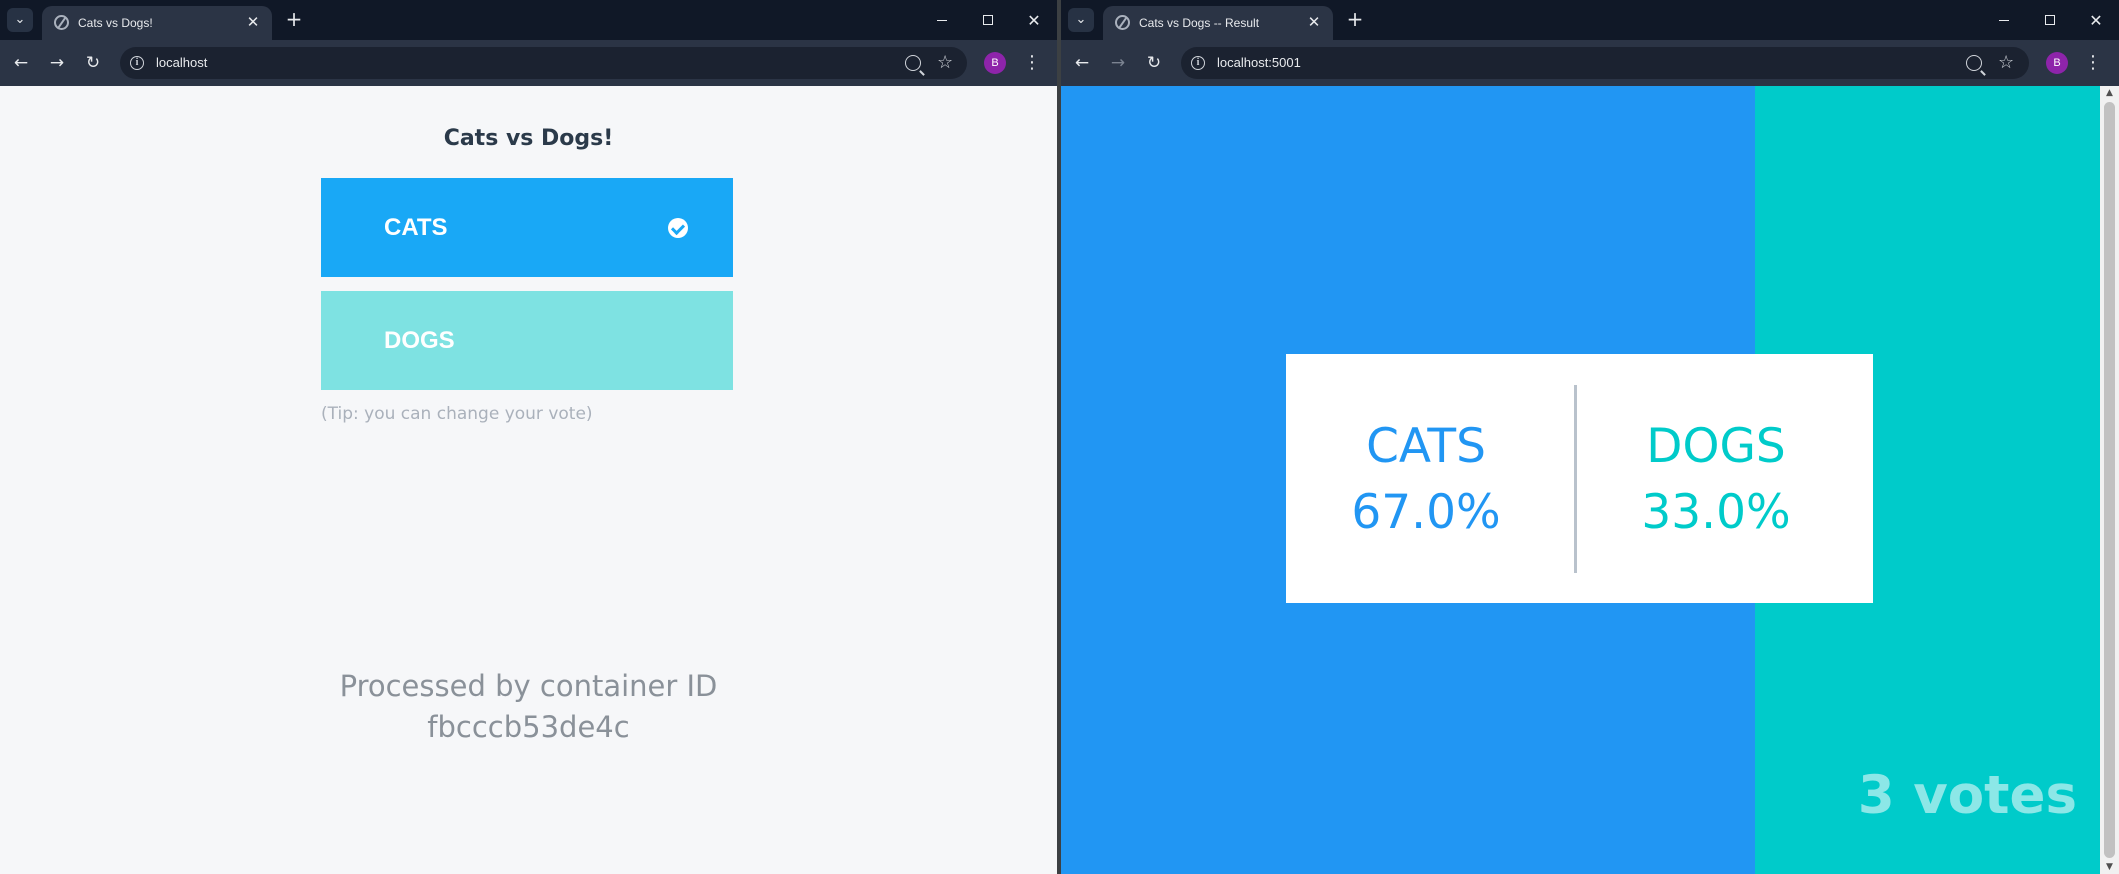 This screenshot has height=874, width=2119. Describe the element at coordinates (678, 228) in the screenshot. I see `check-circle-icon` at that location.